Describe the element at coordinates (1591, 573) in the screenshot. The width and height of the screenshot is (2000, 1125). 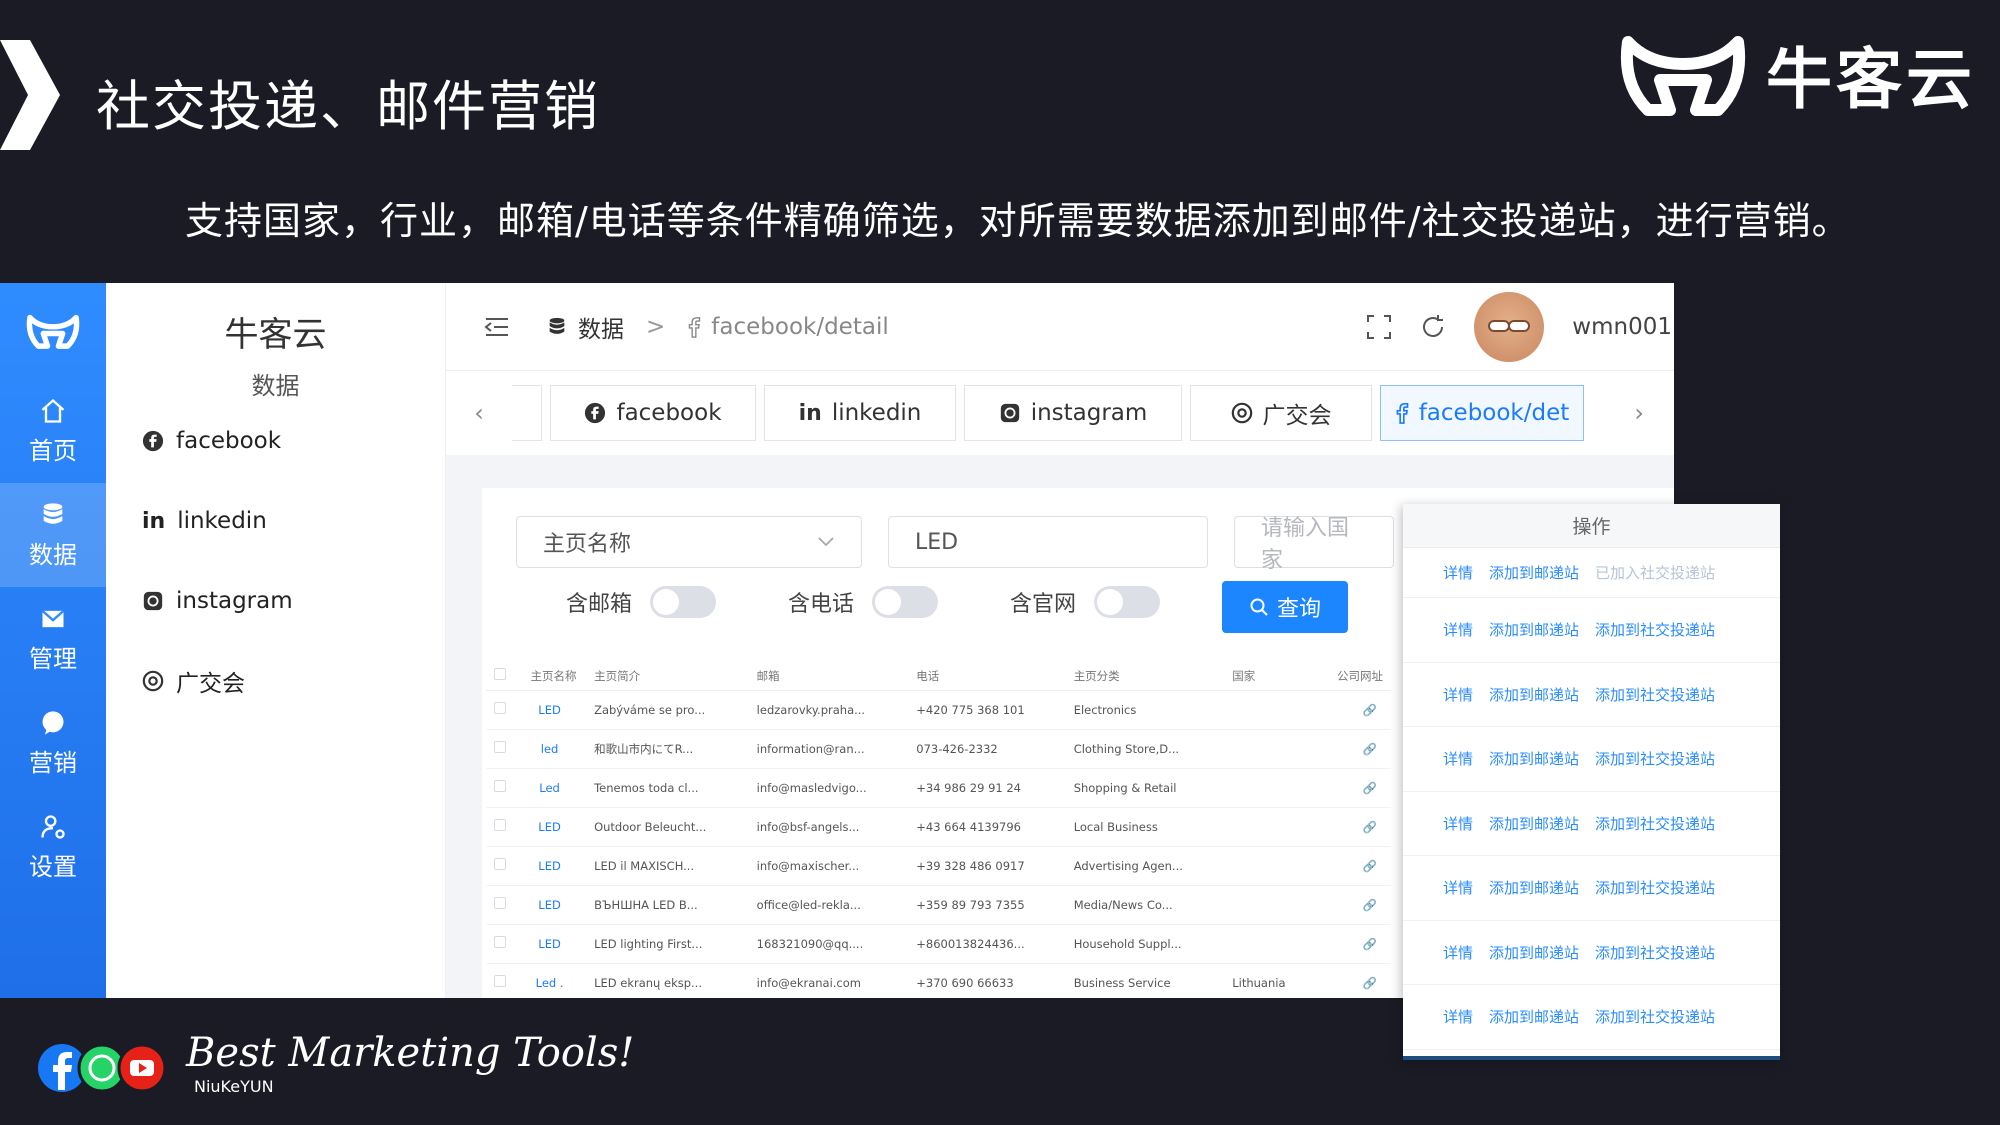
I see `operations-row: 详情 添加到邮递站 已加入社交投递站` at that location.